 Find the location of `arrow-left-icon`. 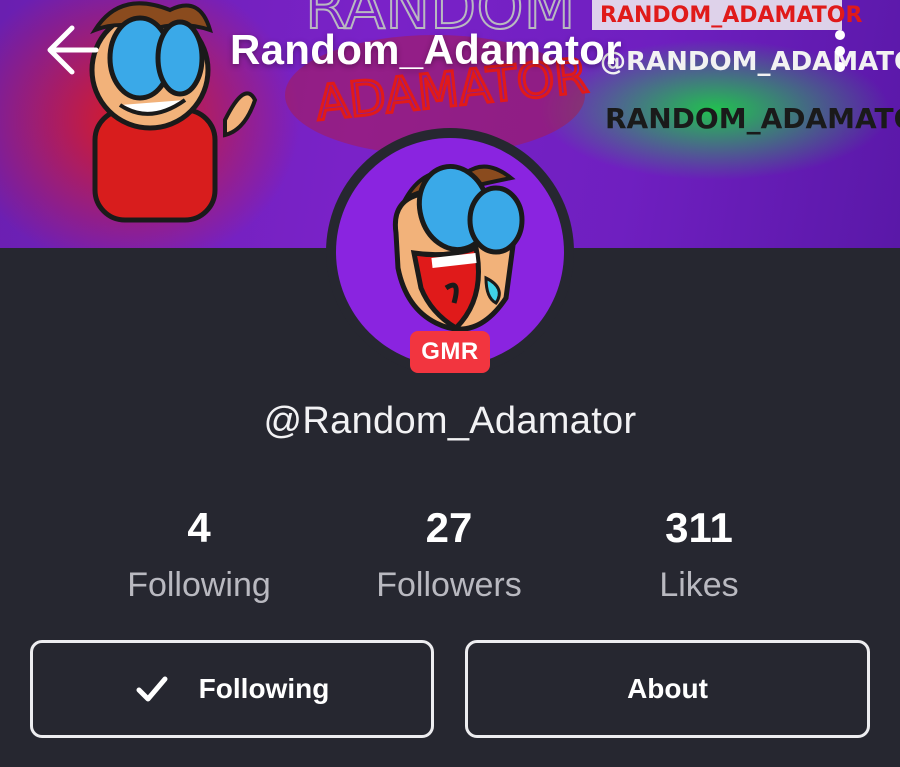

arrow-left-icon is located at coordinates (73, 50).